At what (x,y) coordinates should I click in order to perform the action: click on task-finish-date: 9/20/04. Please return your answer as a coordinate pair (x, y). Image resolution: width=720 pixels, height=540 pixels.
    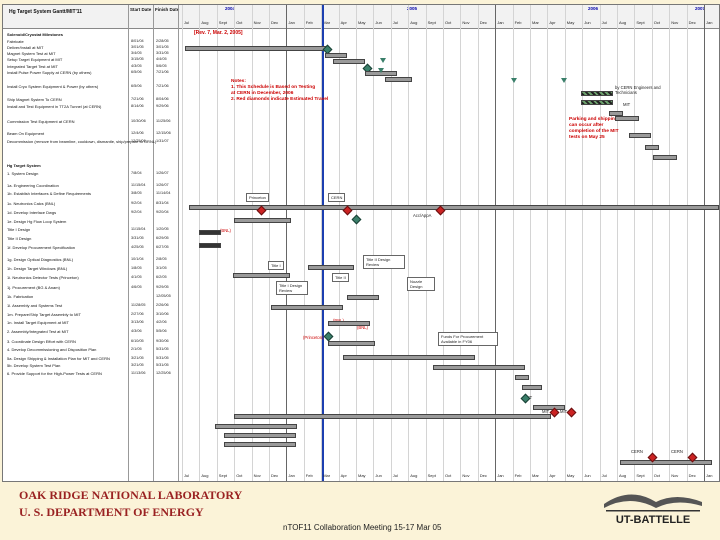
    Looking at the image, I should click on (162, 212).